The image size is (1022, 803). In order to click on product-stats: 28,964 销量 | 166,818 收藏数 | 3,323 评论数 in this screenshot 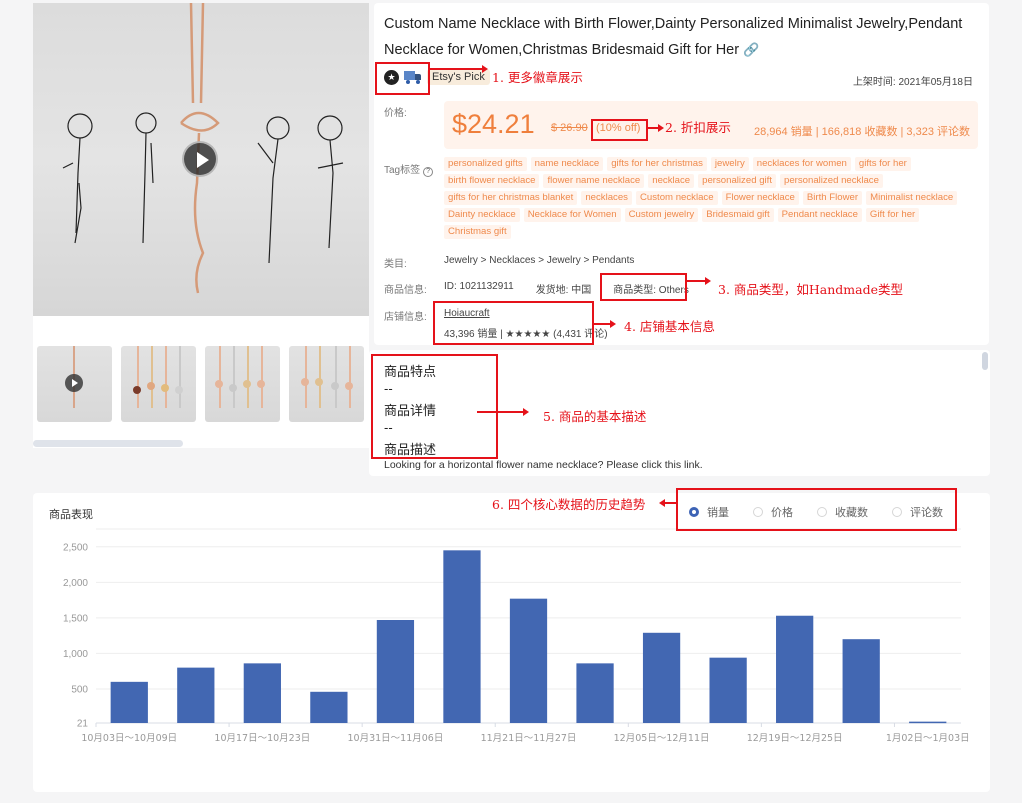, I will do `click(861, 132)`.